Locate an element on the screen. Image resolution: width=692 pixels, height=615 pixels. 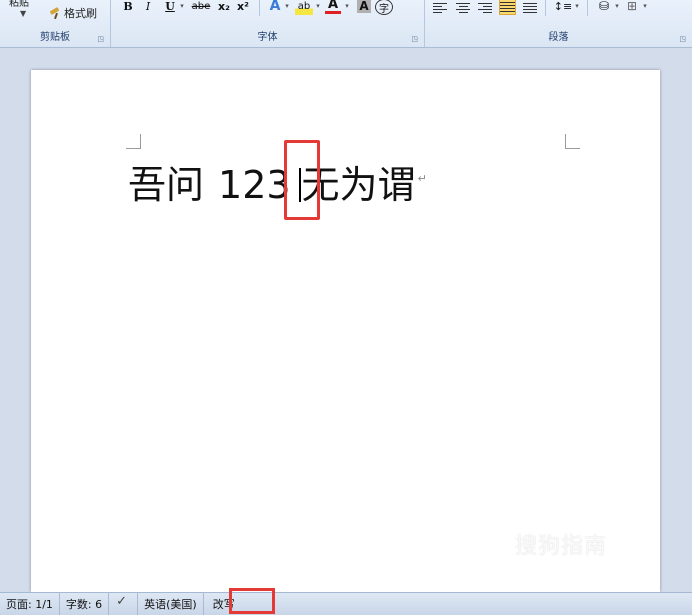
clipboard-dialog-launcher-icon: ◳ is located at coordinates (100, 39).